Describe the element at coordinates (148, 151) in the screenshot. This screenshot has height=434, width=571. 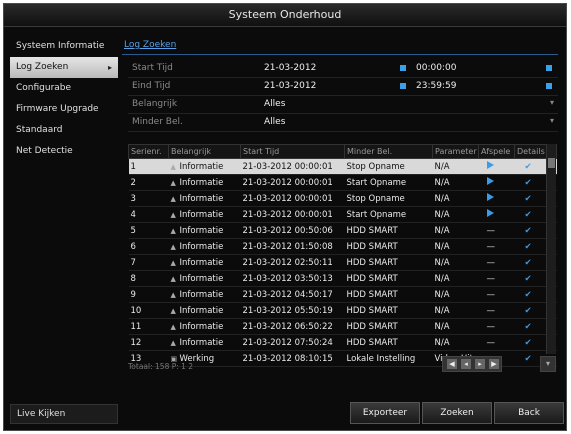
I see `col-serial: Serienr.` at that location.